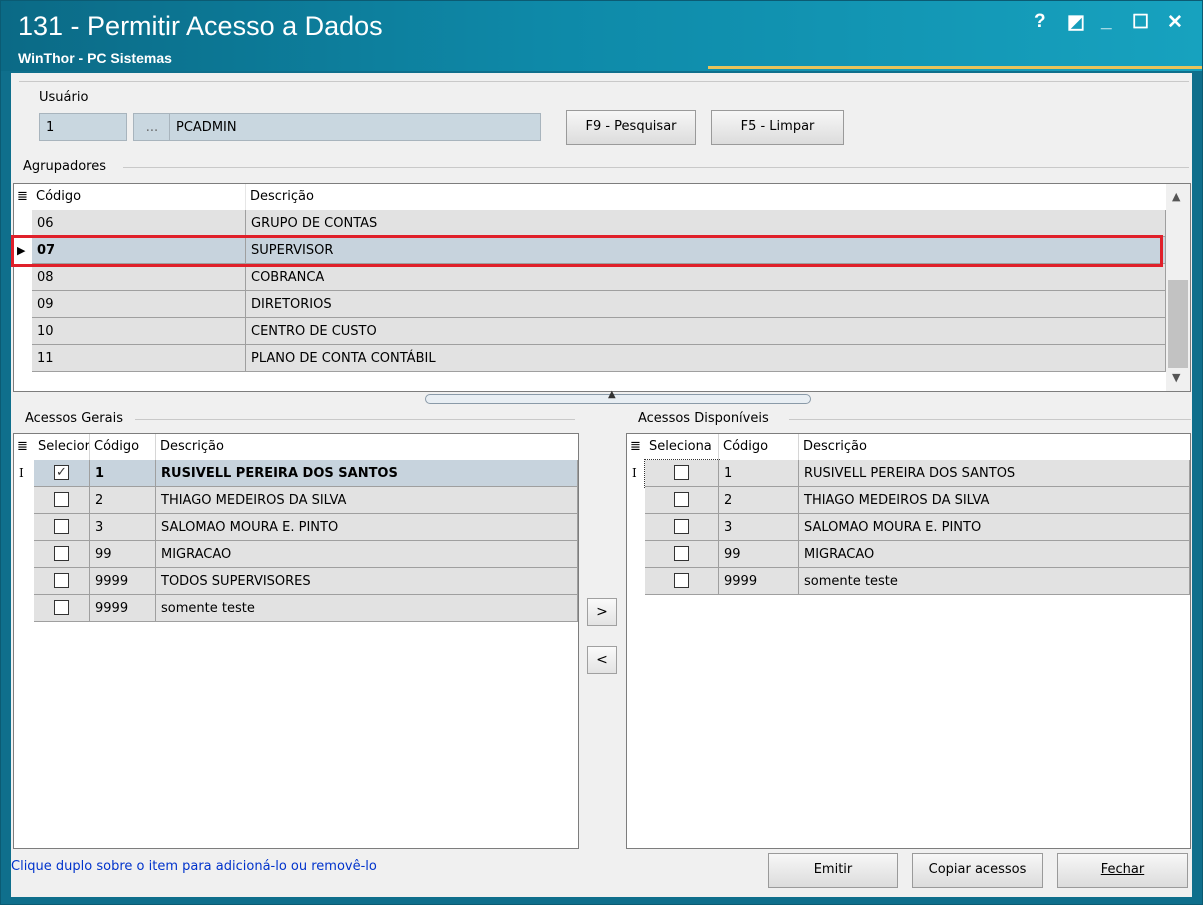 This screenshot has width=1203, height=905. What do you see at coordinates (706, 304) in the screenshot?
I see `group-description: DIRETORIOS` at bounding box center [706, 304].